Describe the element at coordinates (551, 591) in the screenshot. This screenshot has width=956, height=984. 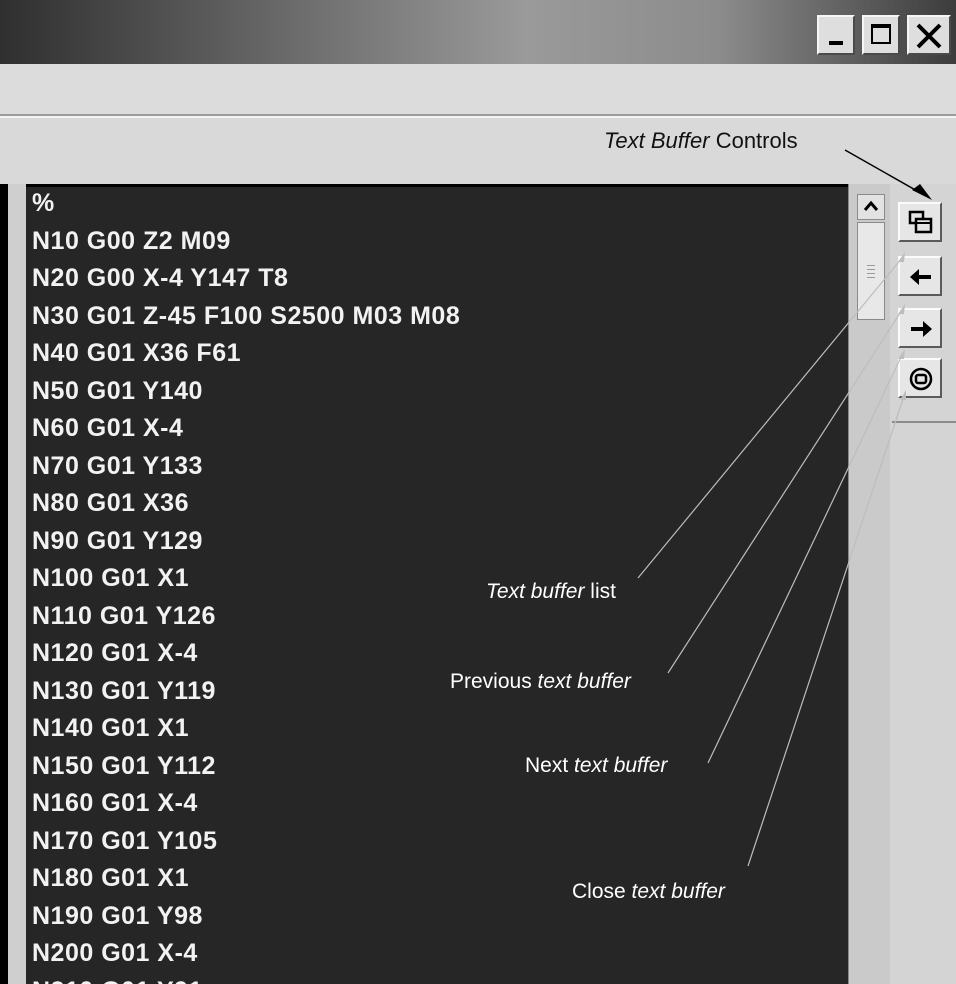
I see `annotation-text-buffer-list: Text buffer list` at that location.